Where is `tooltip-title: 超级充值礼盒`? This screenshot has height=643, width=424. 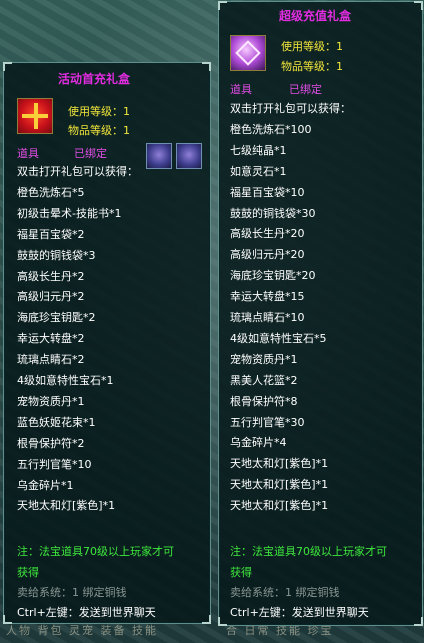
tooltip-title: 超级充值礼盒 is located at coordinates (315, 16).